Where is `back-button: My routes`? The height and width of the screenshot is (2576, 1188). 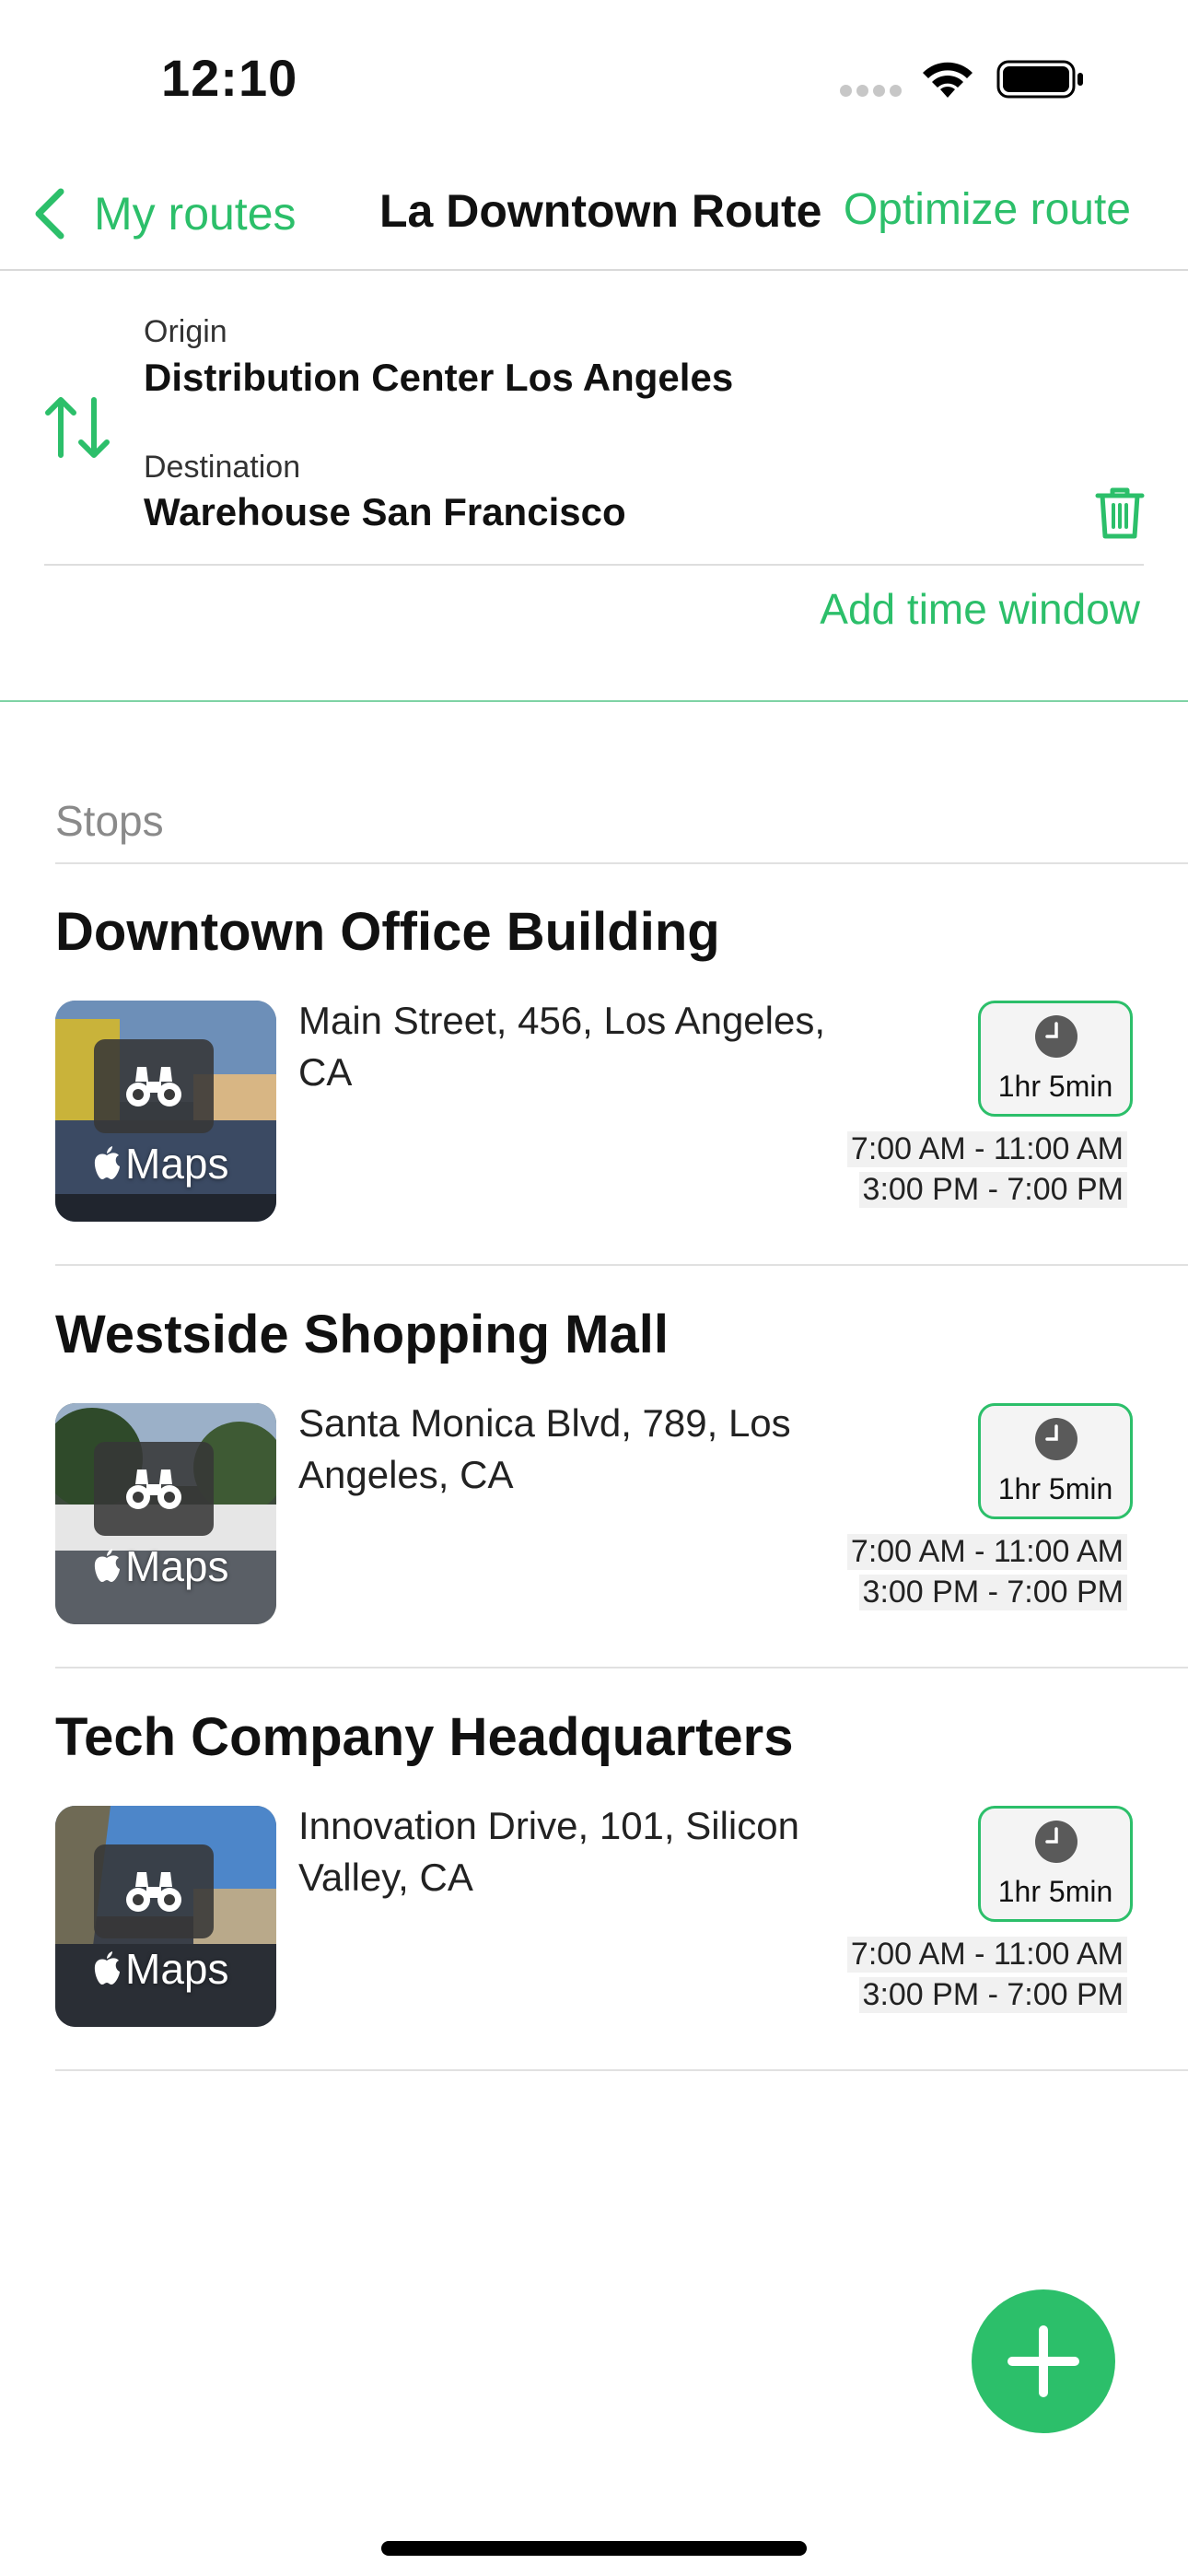 back-button: My routes is located at coordinates (164, 214).